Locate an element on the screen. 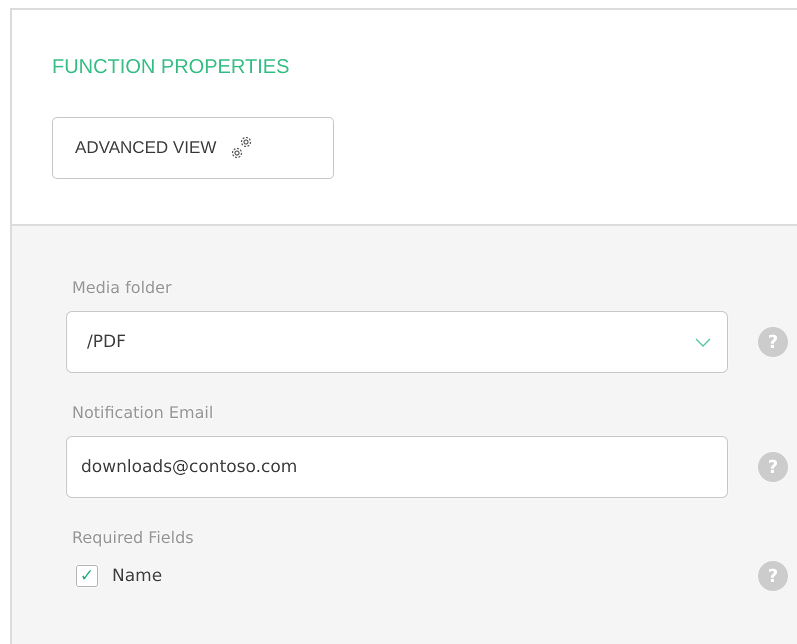  email-input-field: downloads@contoso.com is located at coordinates (397, 467).